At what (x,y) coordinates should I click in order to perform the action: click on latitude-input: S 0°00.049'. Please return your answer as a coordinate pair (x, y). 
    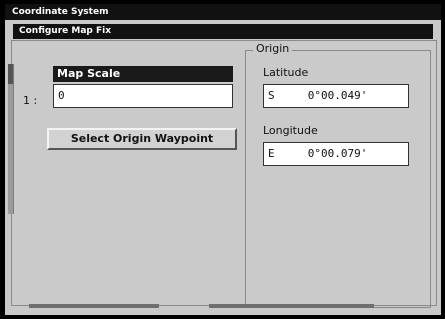
    Looking at the image, I should click on (336, 96).